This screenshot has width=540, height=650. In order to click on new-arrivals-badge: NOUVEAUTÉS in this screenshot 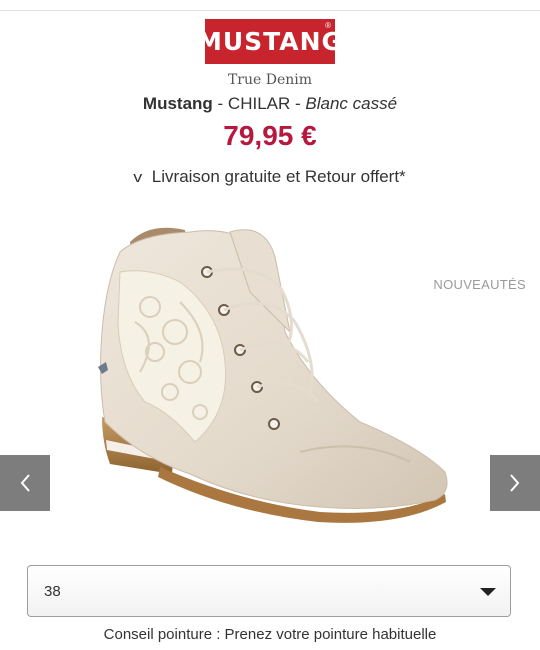, I will do `click(479, 284)`.